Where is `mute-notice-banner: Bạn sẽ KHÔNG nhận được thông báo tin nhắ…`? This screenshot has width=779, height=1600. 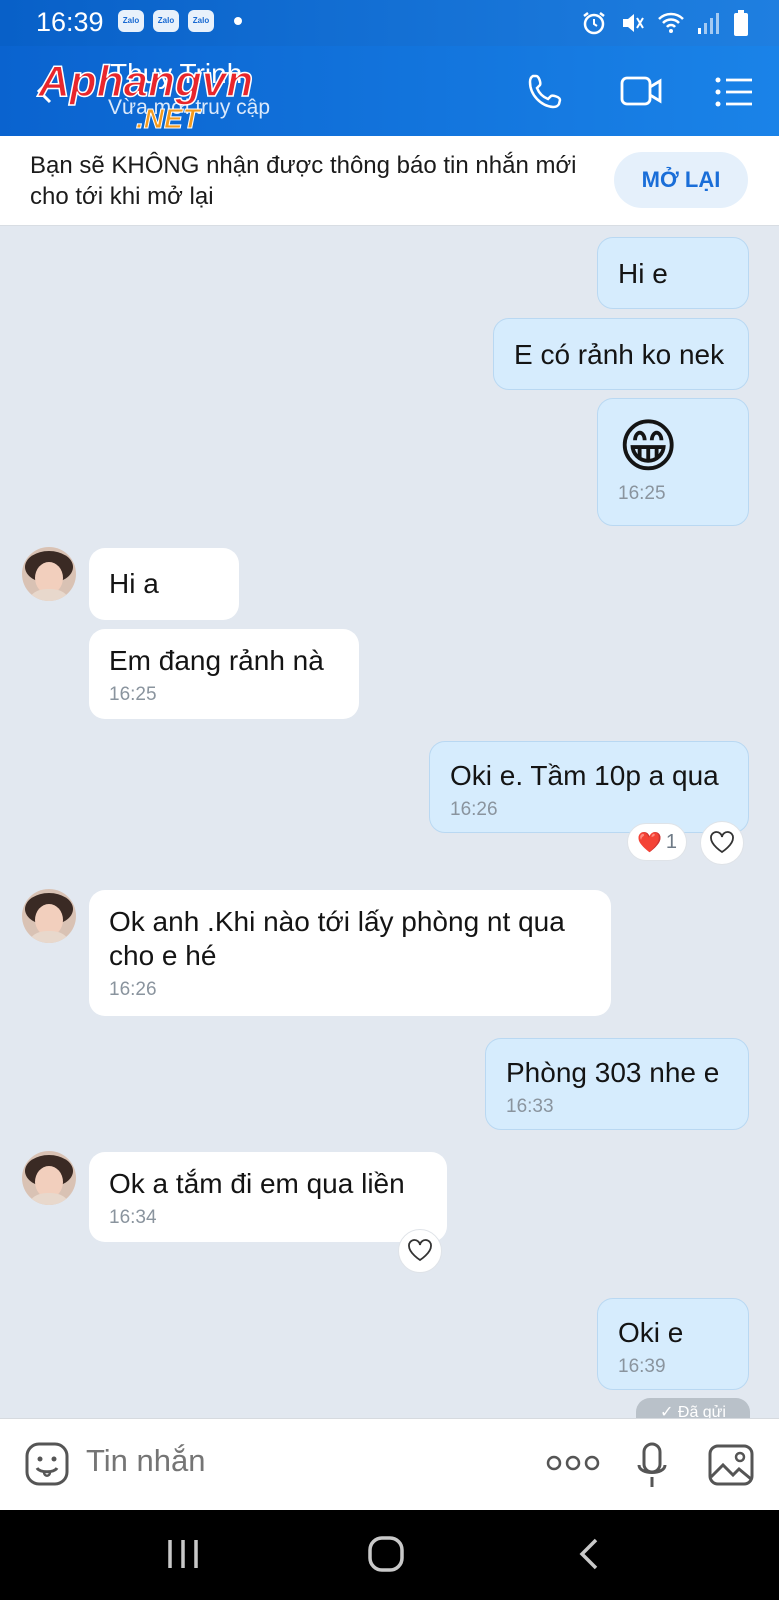 mute-notice-banner: Bạn sẽ KHÔNG nhận được thông báo tin nhắ… is located at coordinates (389, 181).